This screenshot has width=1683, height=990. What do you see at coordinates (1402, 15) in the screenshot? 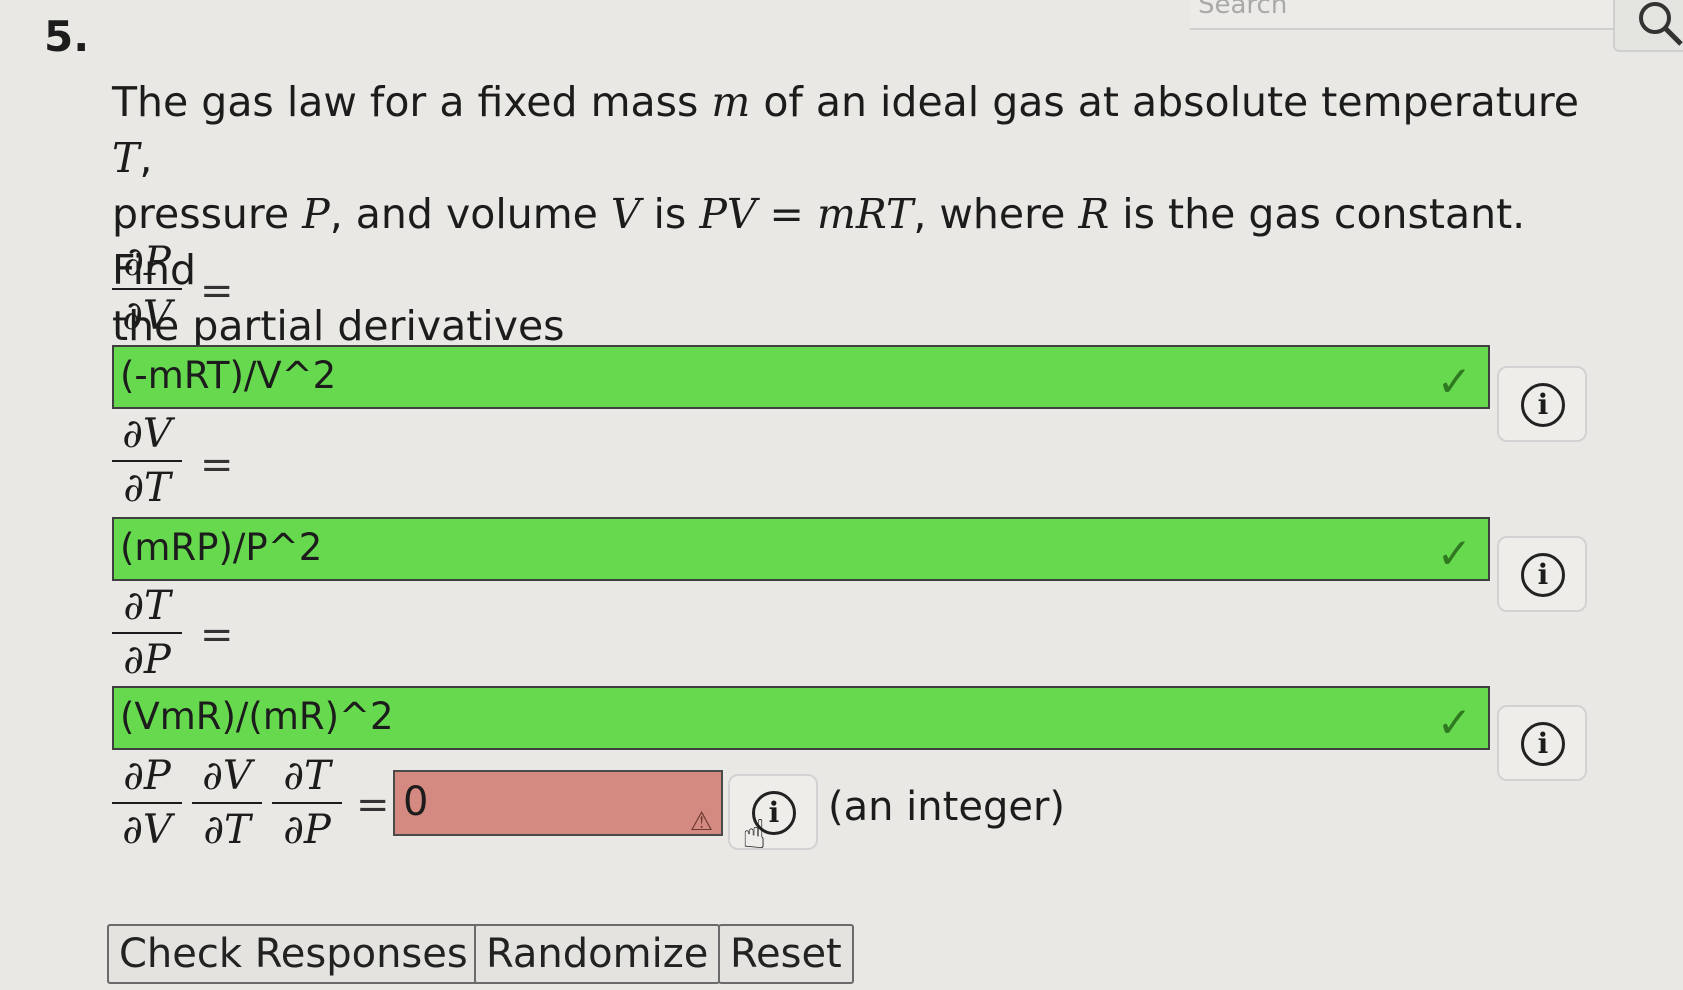
I see `search-input: Search` at bounding box center [1402, 15].